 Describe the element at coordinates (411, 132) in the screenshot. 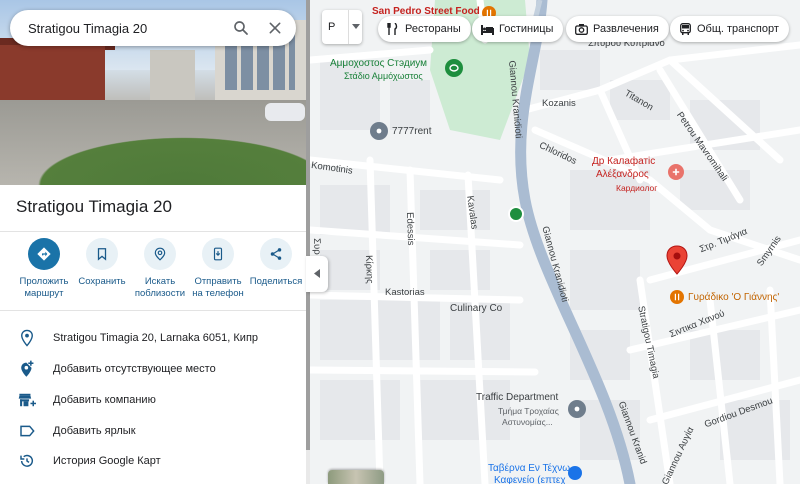

I see `poi-label-7777rent: 7777rent` at that location.